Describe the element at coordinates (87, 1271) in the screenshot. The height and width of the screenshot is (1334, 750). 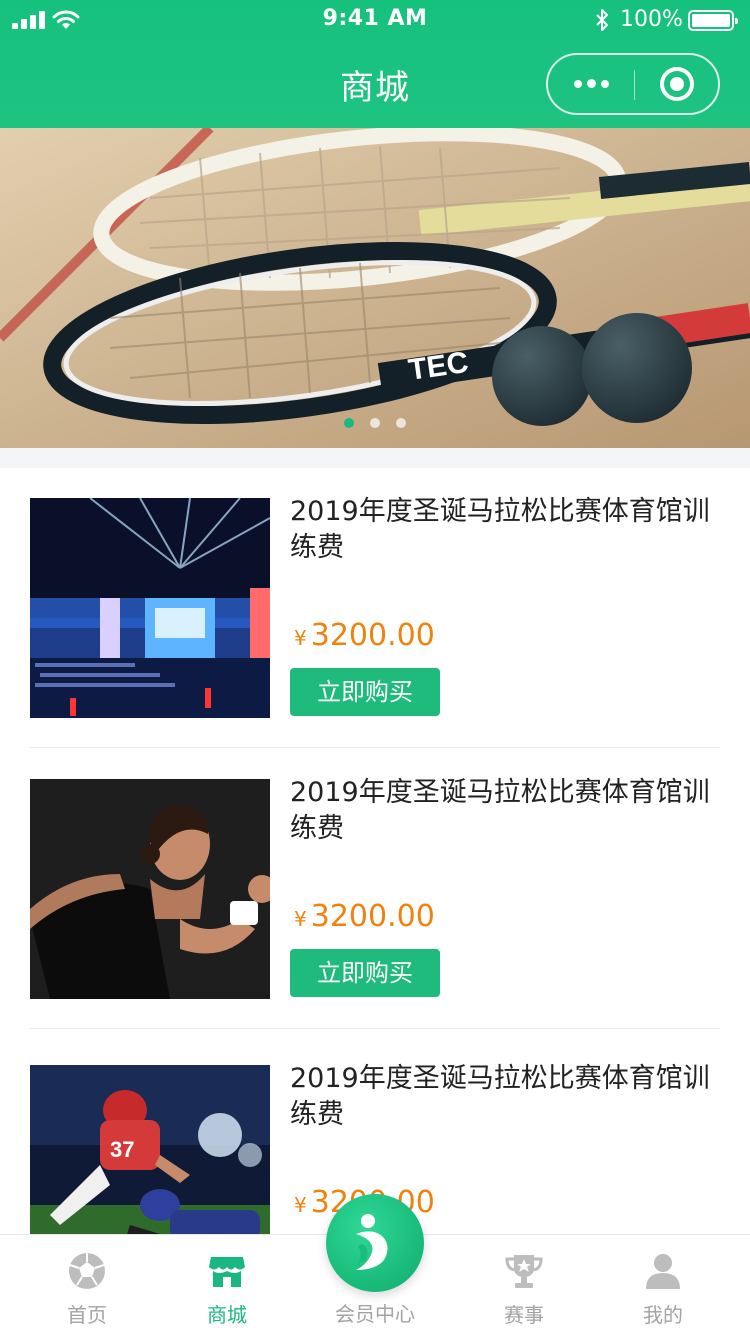
I see `soccer-ball-icon` at that location.